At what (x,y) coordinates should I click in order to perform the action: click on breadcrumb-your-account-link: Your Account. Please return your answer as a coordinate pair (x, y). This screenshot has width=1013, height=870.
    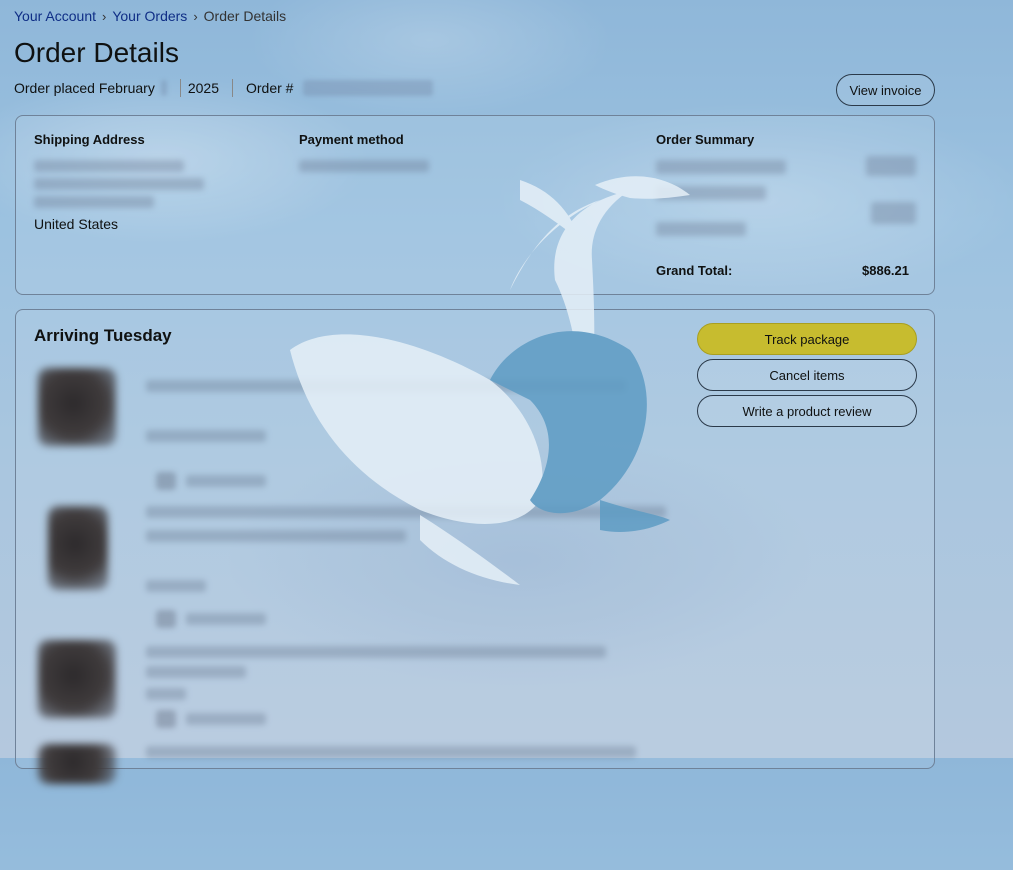
    Looking at the image, I should click on (55, 16).